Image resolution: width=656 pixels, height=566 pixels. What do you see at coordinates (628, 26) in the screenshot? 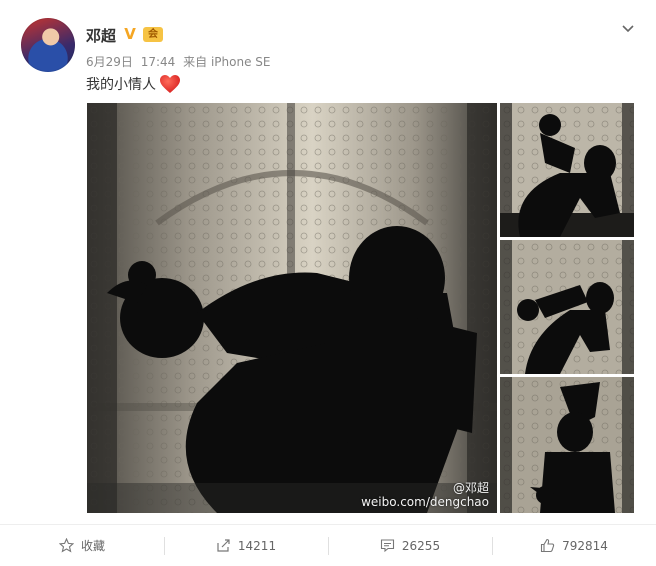
I see `chevron-down-icon` at bounding box center [628, 26].